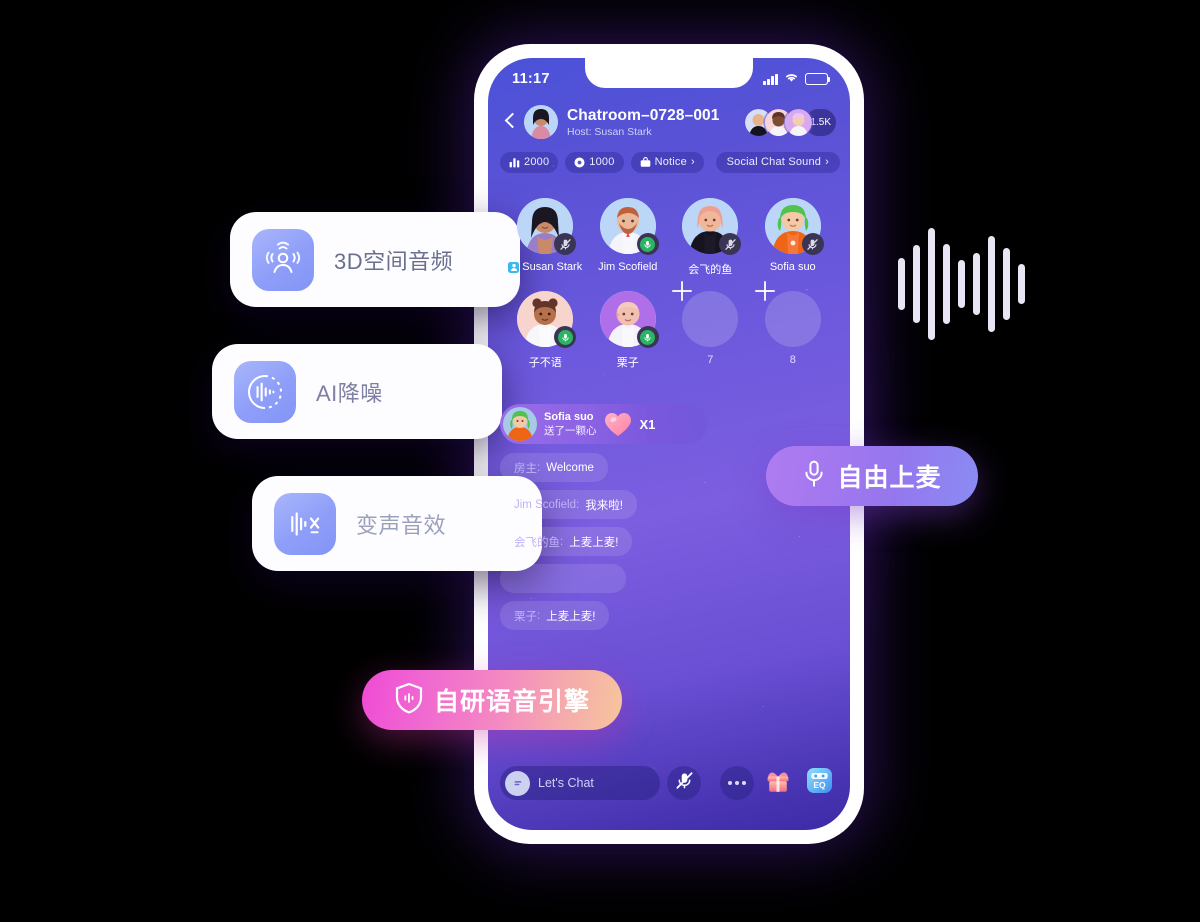 Image resolution: width=1200 pixels, height=922 pixels. What do you see at coordinates (283, 259) in the screenshot?
I see `spatial-audio-icon` at bounding box center [283, 259].